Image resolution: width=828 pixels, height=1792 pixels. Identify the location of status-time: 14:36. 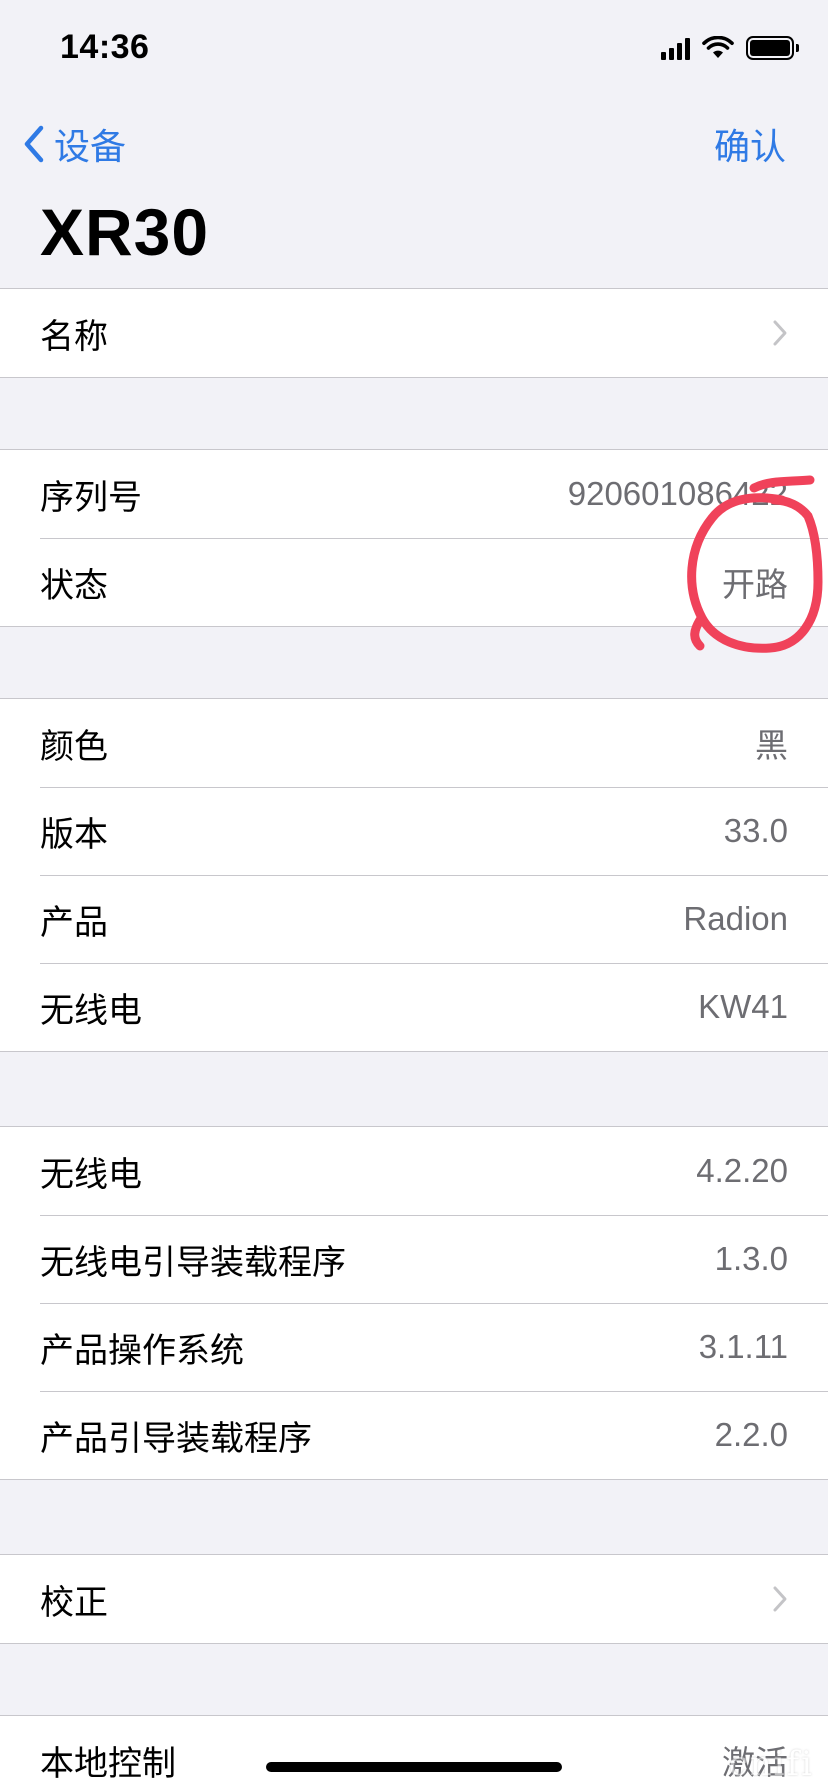
(105, 47).